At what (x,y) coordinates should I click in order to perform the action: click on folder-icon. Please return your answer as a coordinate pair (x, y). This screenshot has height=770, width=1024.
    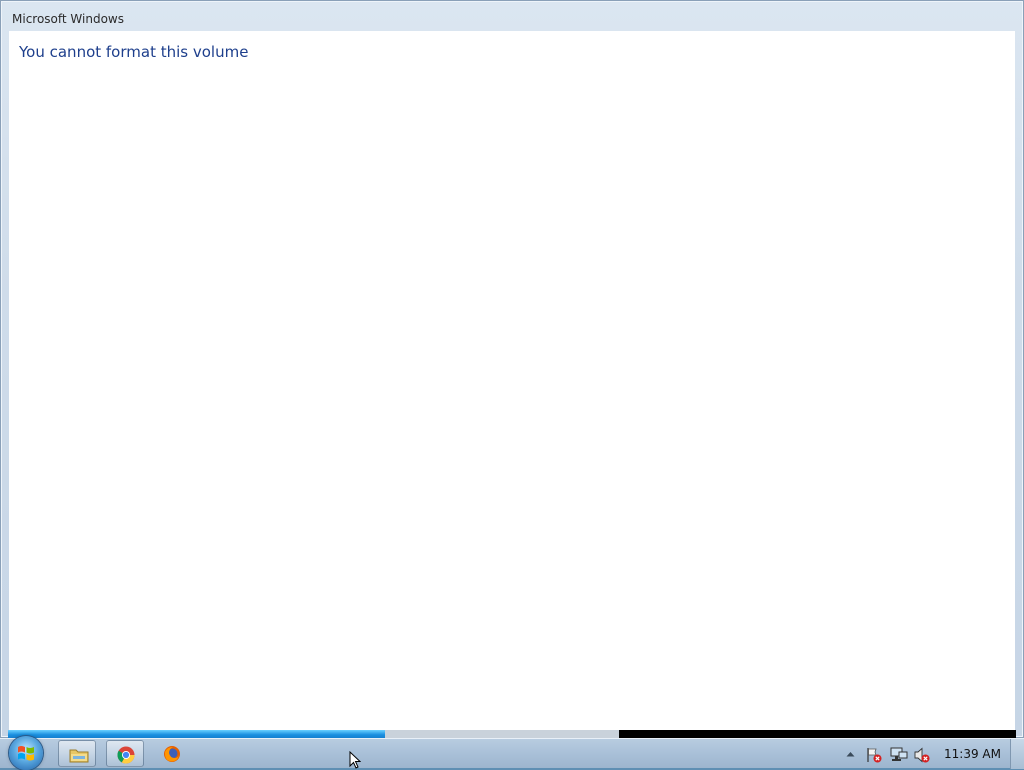
    Looking at the image, I should click on (79, 756).